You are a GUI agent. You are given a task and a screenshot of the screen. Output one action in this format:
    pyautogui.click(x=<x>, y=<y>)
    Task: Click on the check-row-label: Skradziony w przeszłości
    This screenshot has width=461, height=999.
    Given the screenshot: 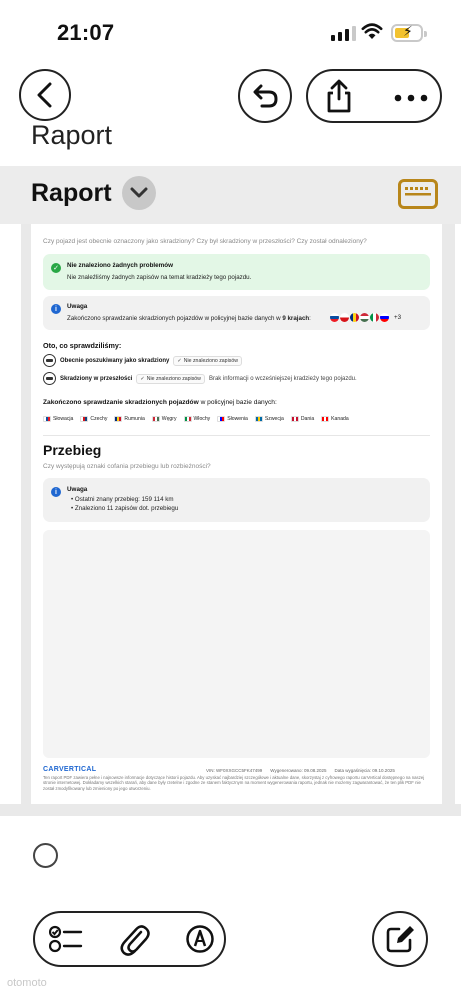 What is the action you would take?
    pyautogui.click(x=96, y=378)
    